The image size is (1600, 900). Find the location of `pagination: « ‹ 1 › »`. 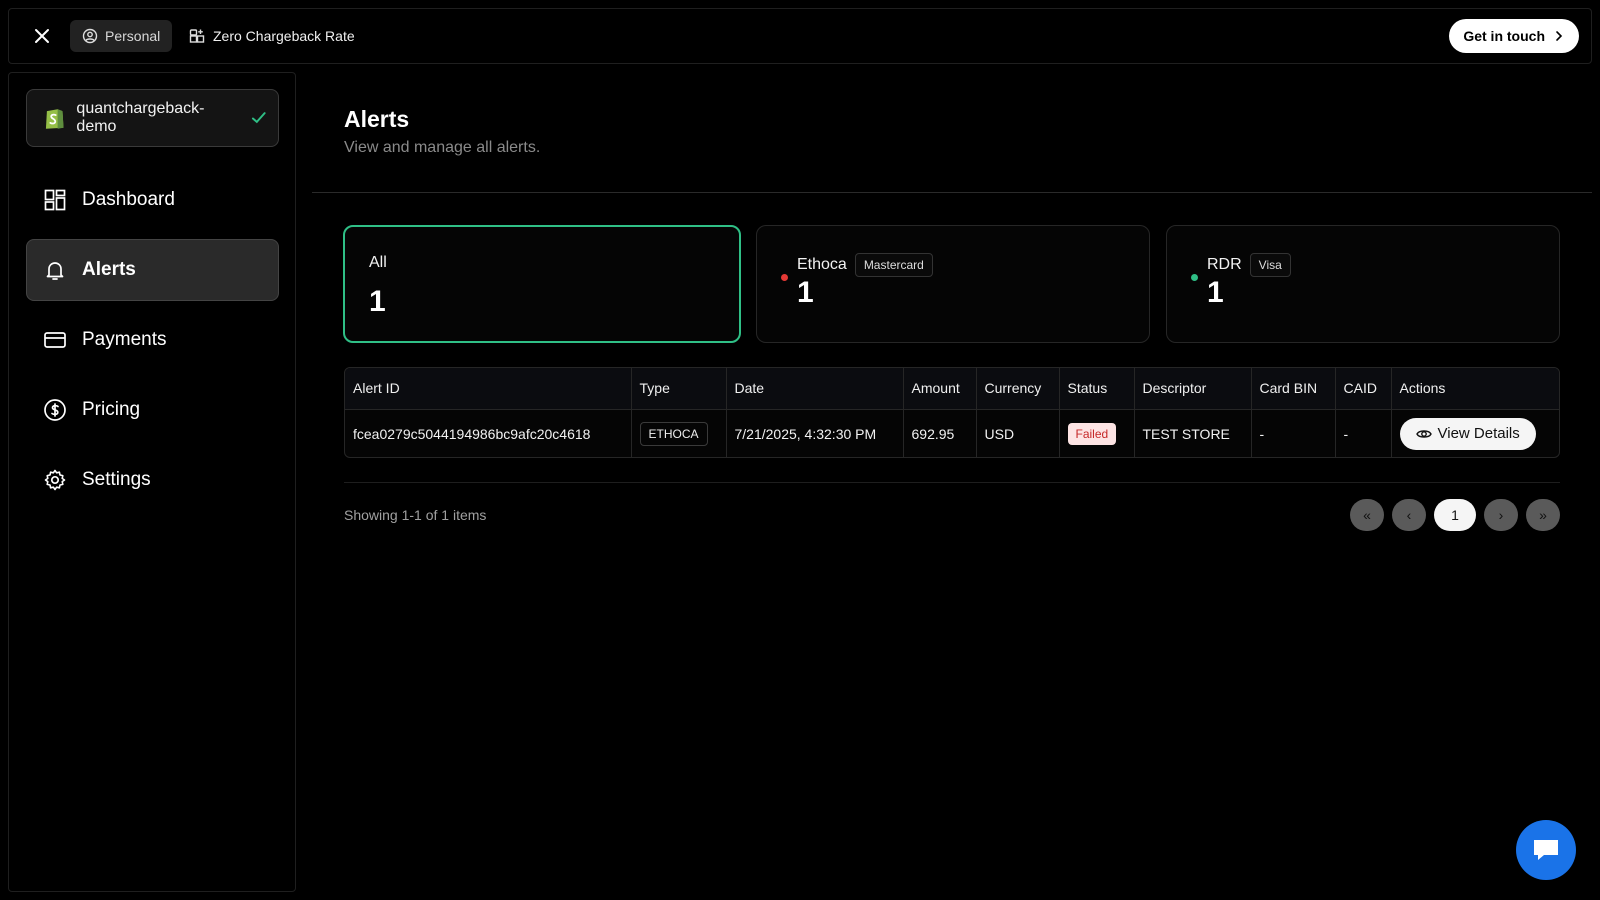

pagination: « ‹ 1 › » is located at coordinates (1455, 515).